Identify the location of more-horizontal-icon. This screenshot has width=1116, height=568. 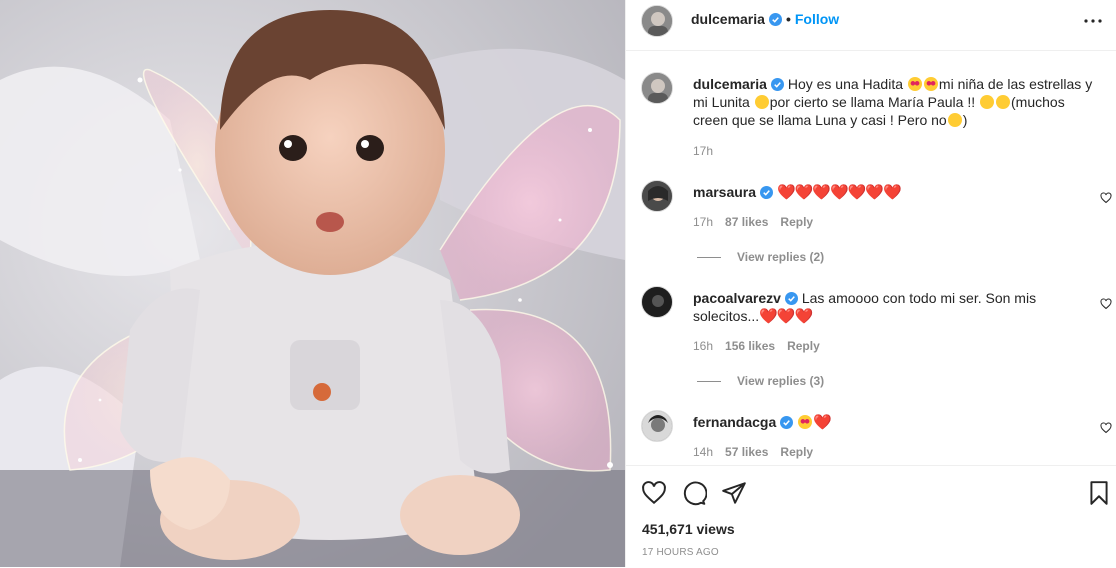
(1093, 21).